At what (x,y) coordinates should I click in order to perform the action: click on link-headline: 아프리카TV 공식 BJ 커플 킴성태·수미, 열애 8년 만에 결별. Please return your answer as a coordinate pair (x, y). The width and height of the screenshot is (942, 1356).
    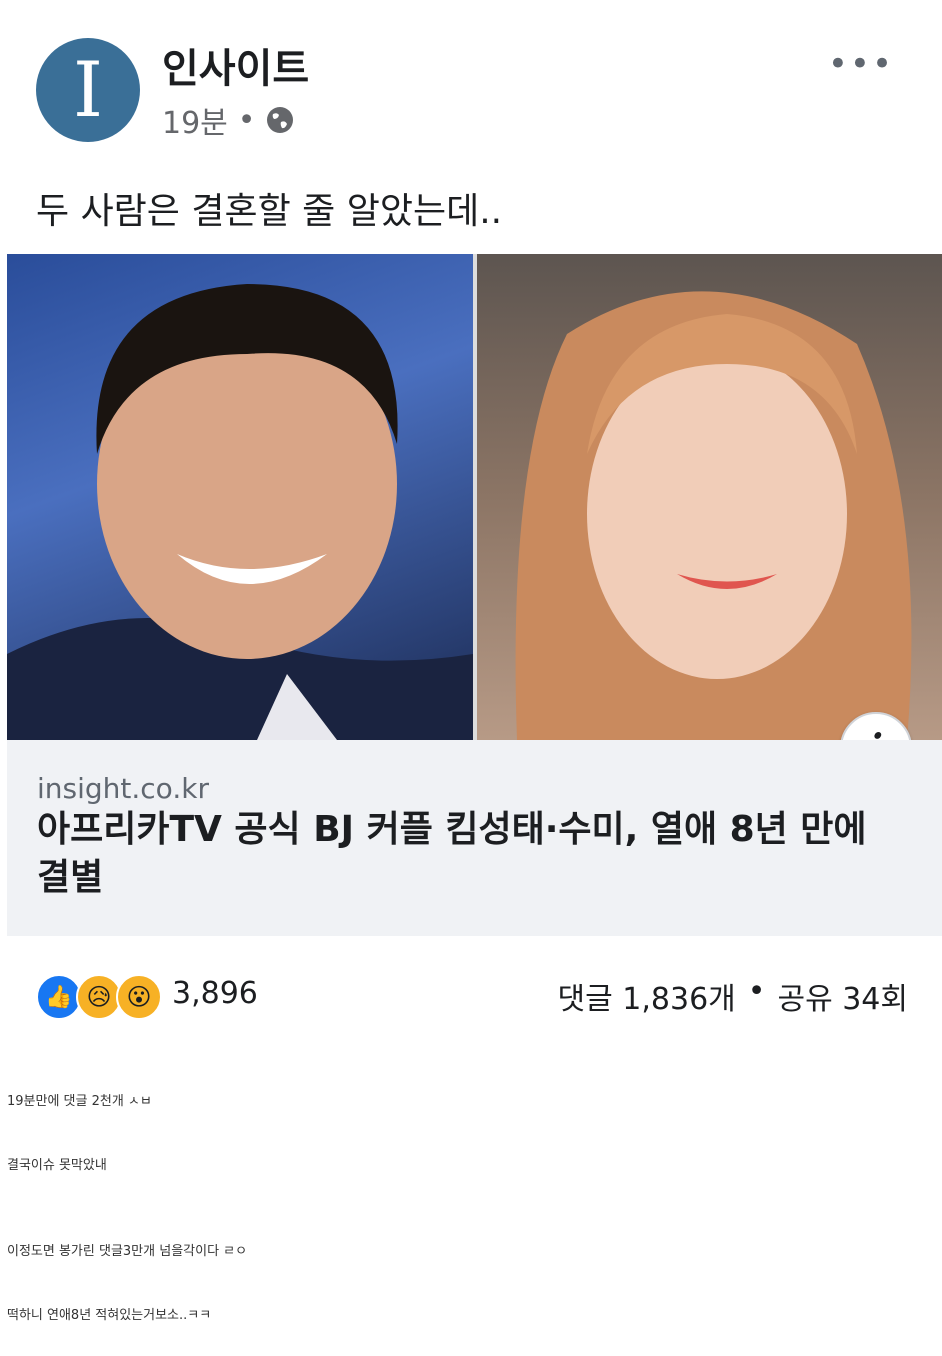
    Looking at the image, I should click on (462, 854).